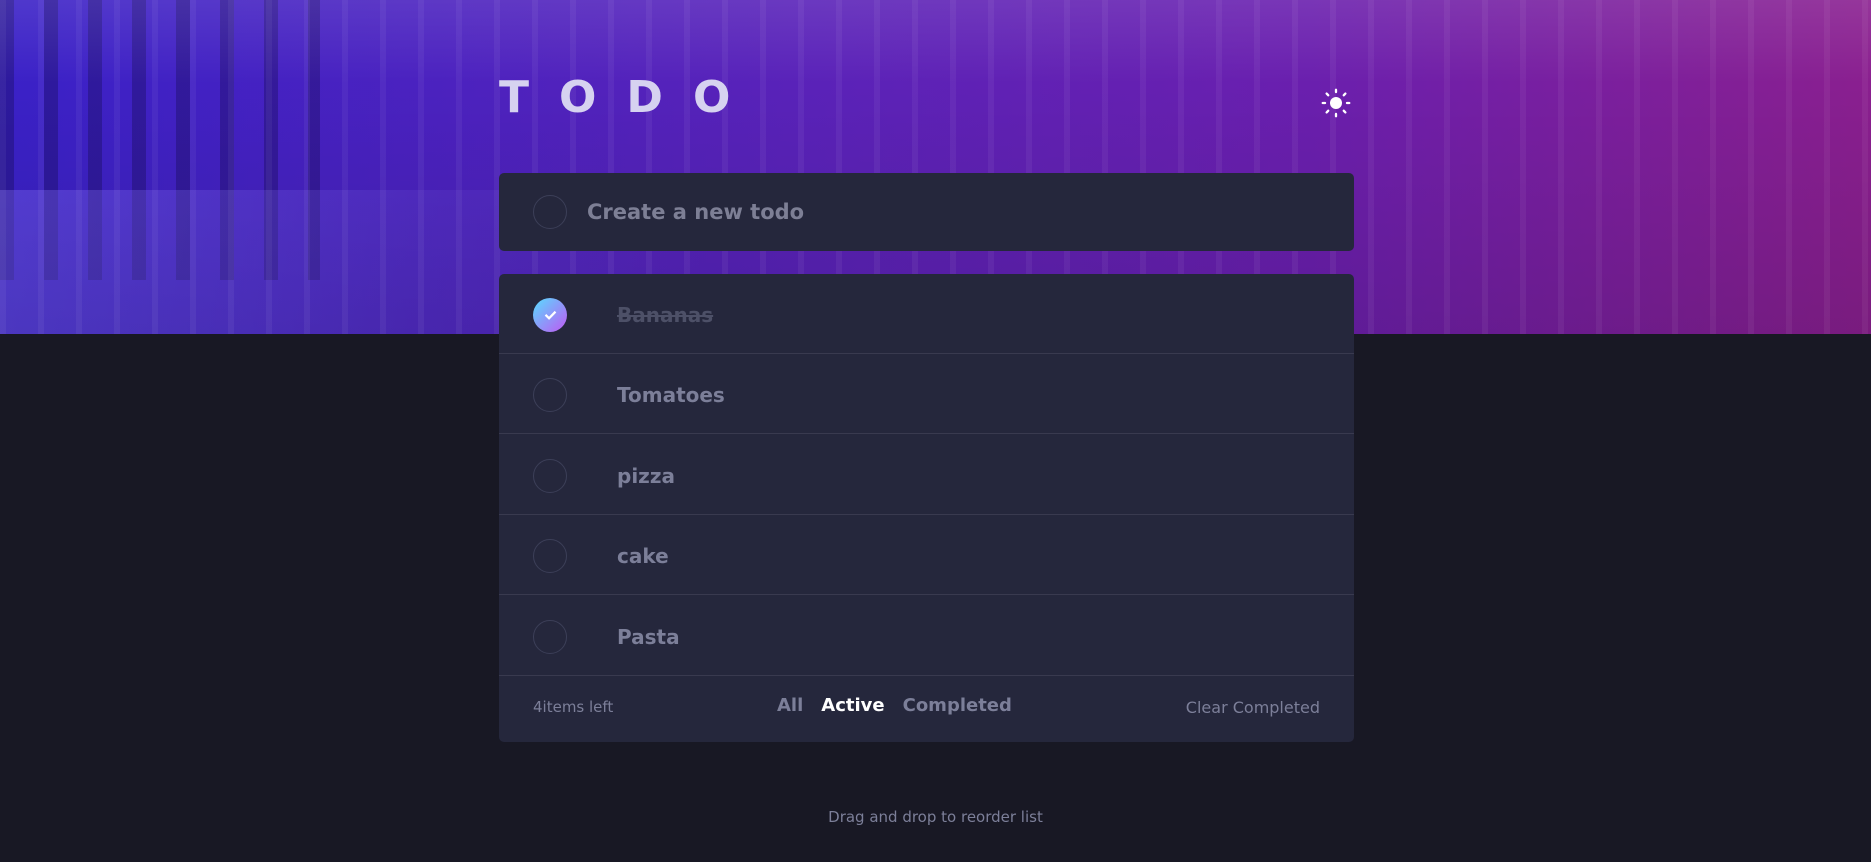 This screenshot has height=862, width=1871. What do you see at coordinates (646, 476) in the screenshot?
I see `todo-item-label: pizza` at bounding box center [646, 476].